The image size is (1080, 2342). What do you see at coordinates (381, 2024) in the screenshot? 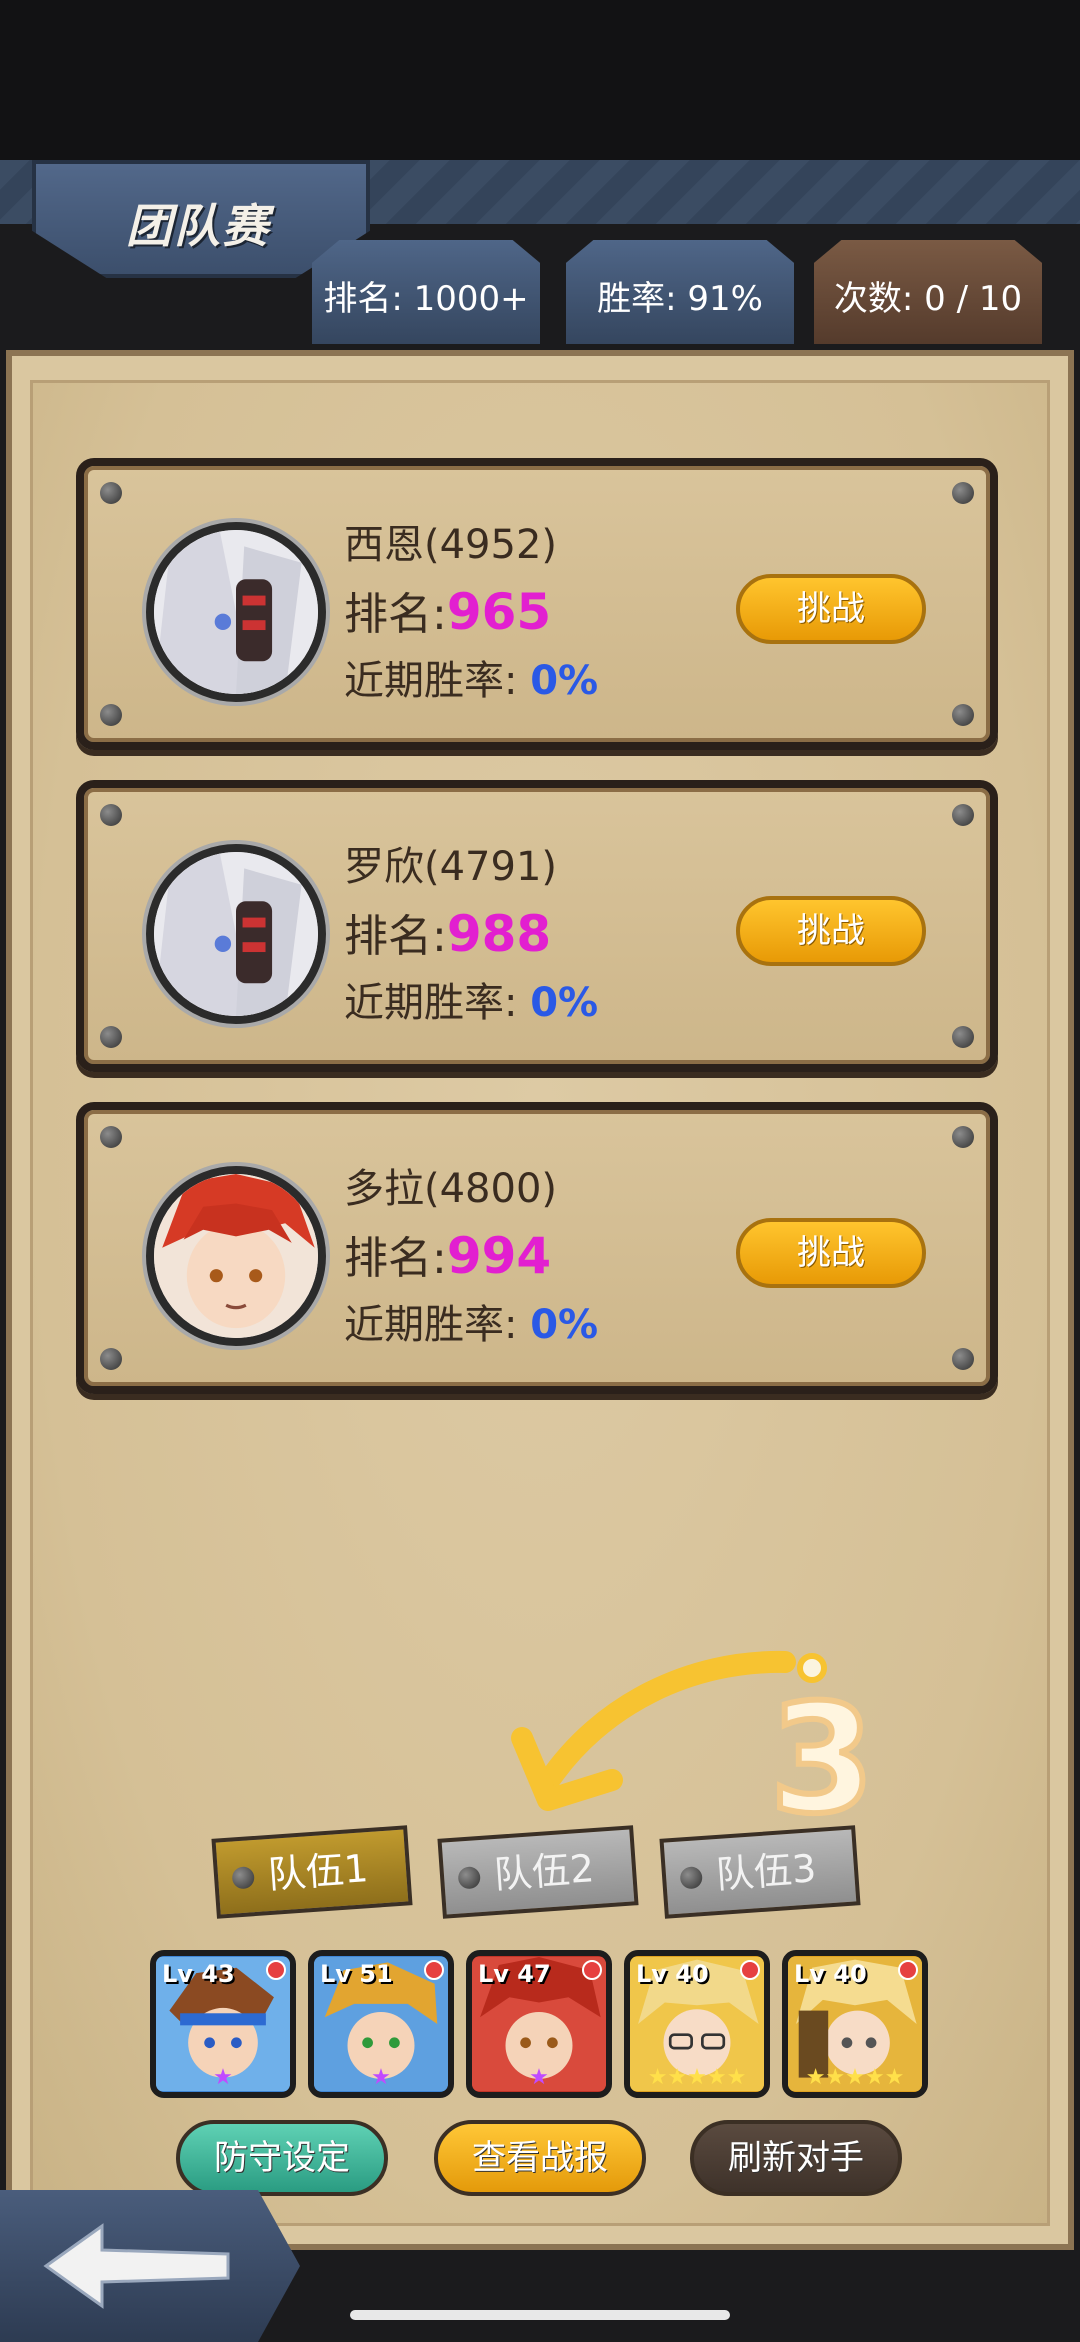
I see `hero-slot: Lv 51 ★` at bounding box center [381, 2024].